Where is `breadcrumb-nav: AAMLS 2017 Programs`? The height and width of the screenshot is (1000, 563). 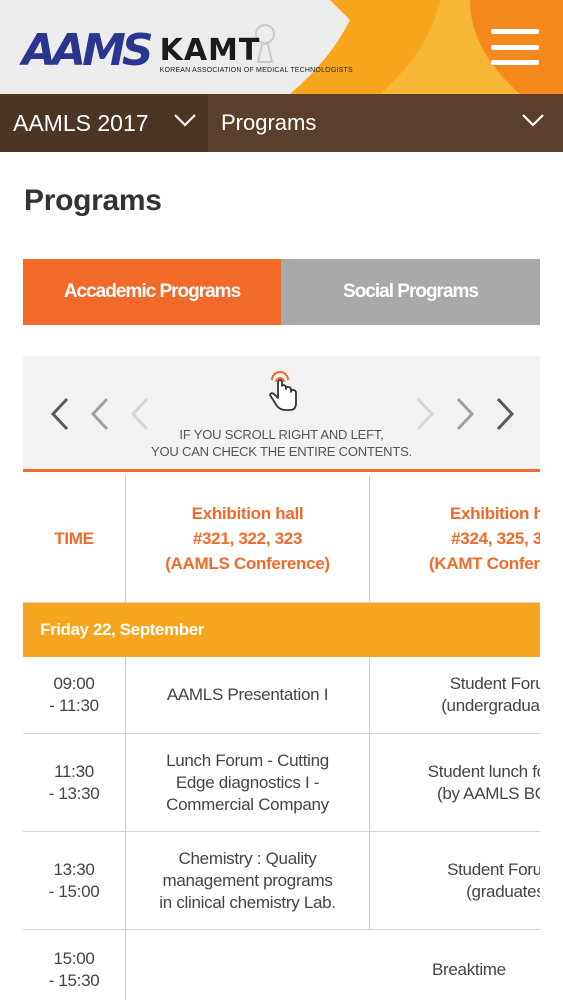
breadcrumb-nav: AAMLS 2017 Programs is located at coordinates (281, 123).